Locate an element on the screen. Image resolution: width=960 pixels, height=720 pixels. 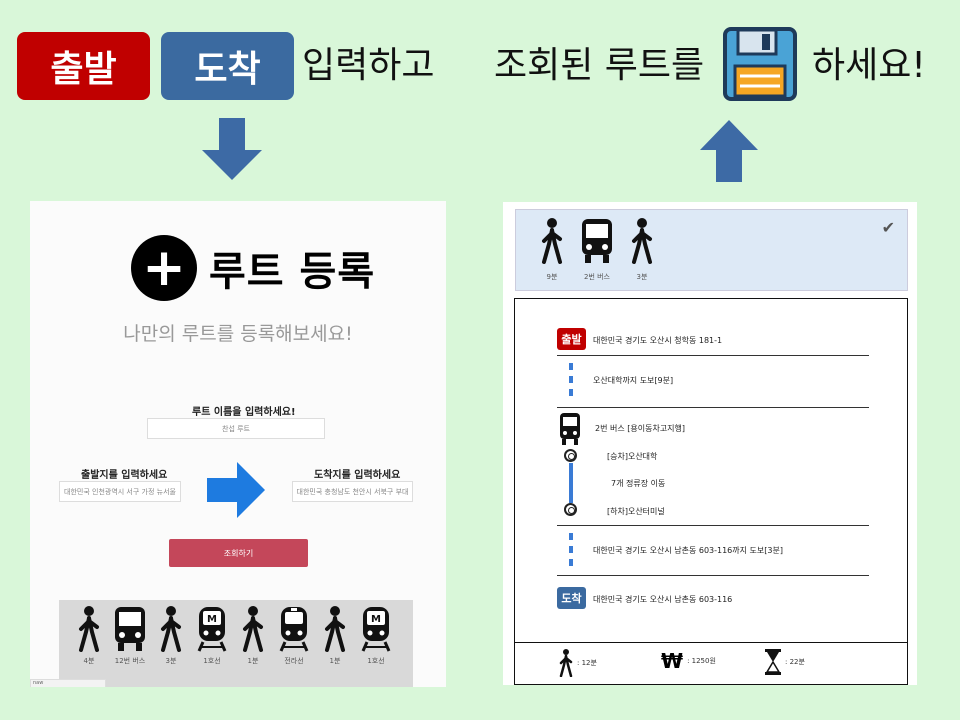
footer-time: : 22분 is located at coordinates (785, 662).